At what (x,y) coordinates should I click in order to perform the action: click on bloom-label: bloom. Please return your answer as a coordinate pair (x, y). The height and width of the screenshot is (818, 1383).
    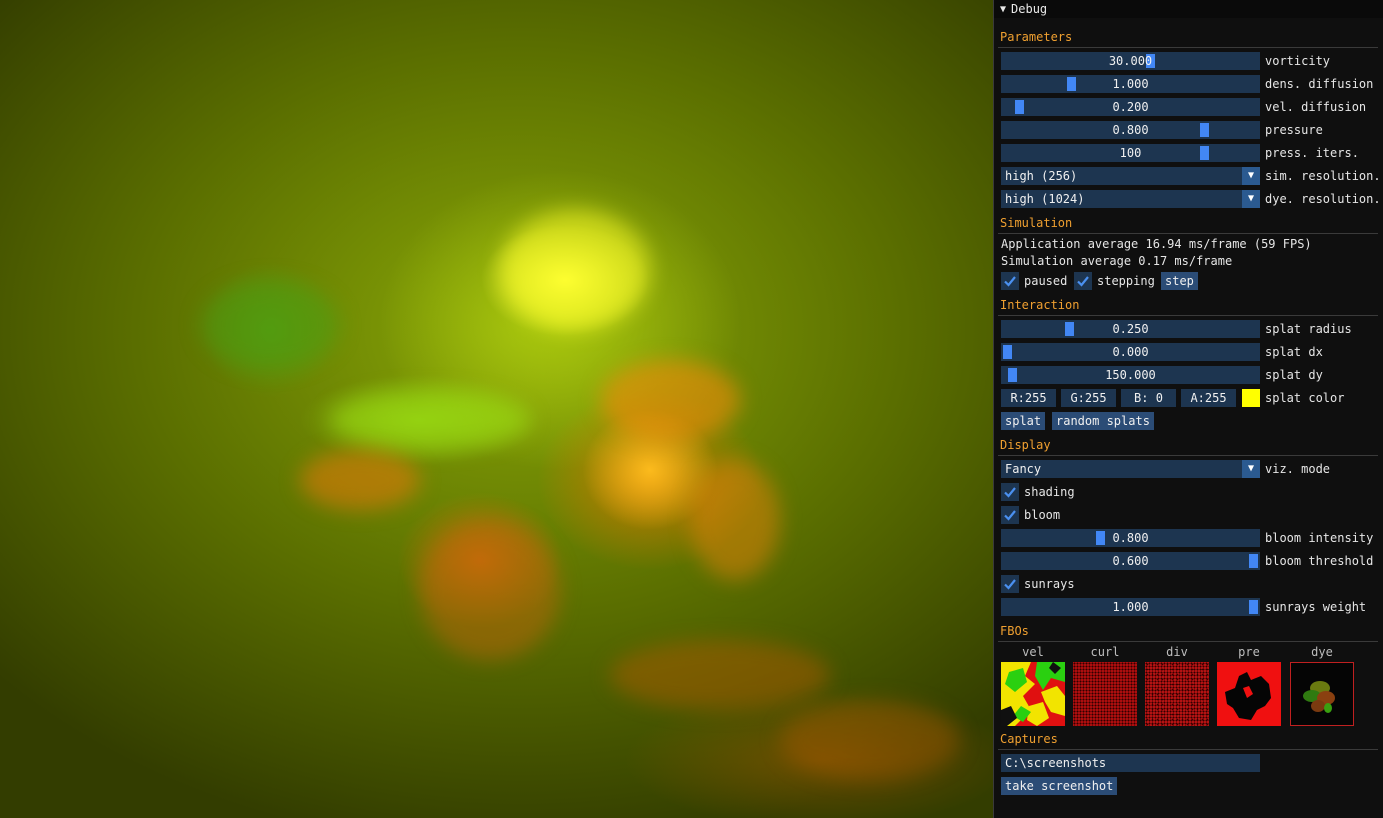
    Looking at the image, I should click on (1042, 515).